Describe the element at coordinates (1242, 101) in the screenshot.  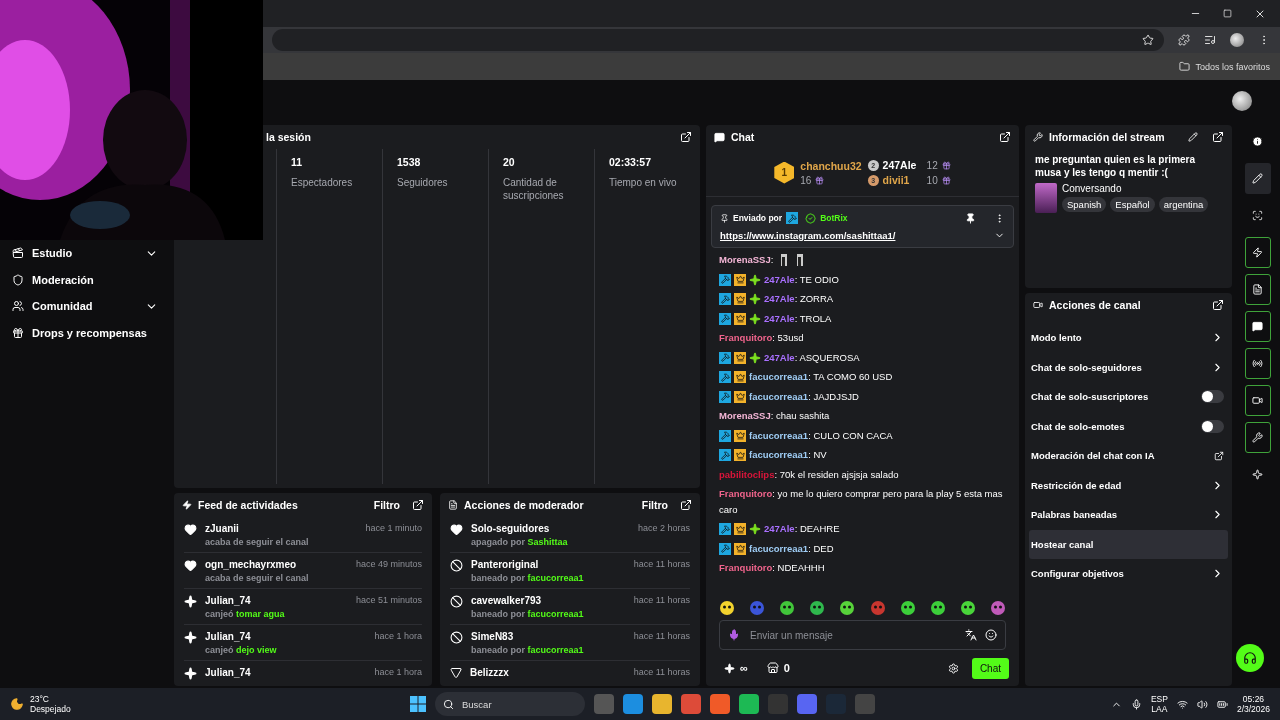
I see `user-avatar` at that location.